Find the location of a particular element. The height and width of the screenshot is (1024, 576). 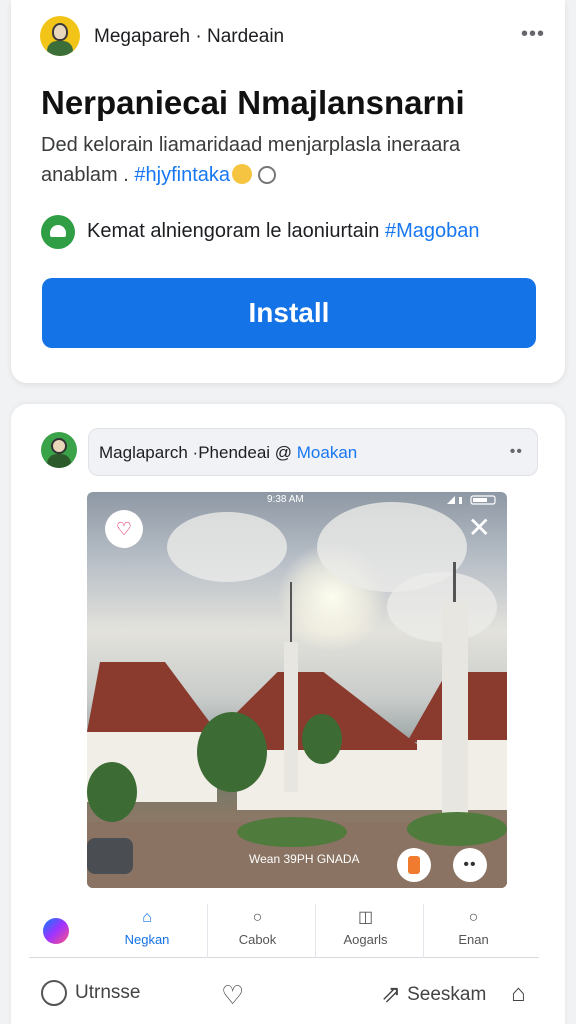

tab-cabok: ○ Cabok is located at coordinates (257, 931).